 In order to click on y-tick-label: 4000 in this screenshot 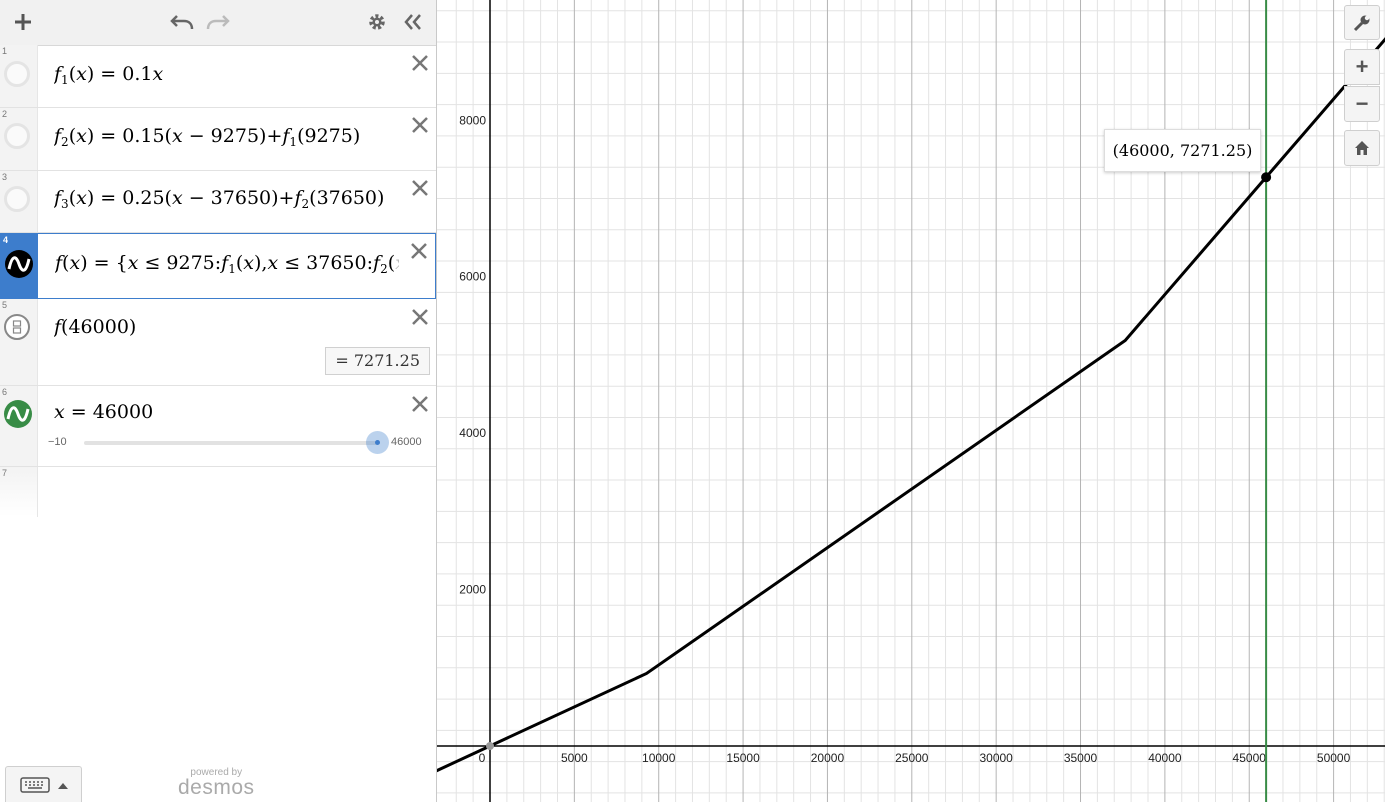, I will do `click(472, 433)`.